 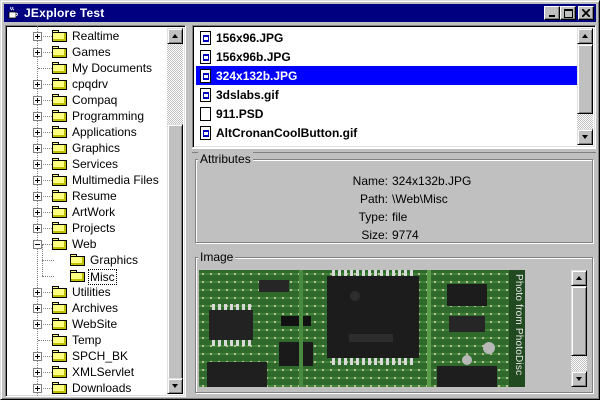 What do you see at coordinates (386, 37) in the screenshot?
I see `file-list-item: 156x96.JPG` at bounding box center [386, 37].